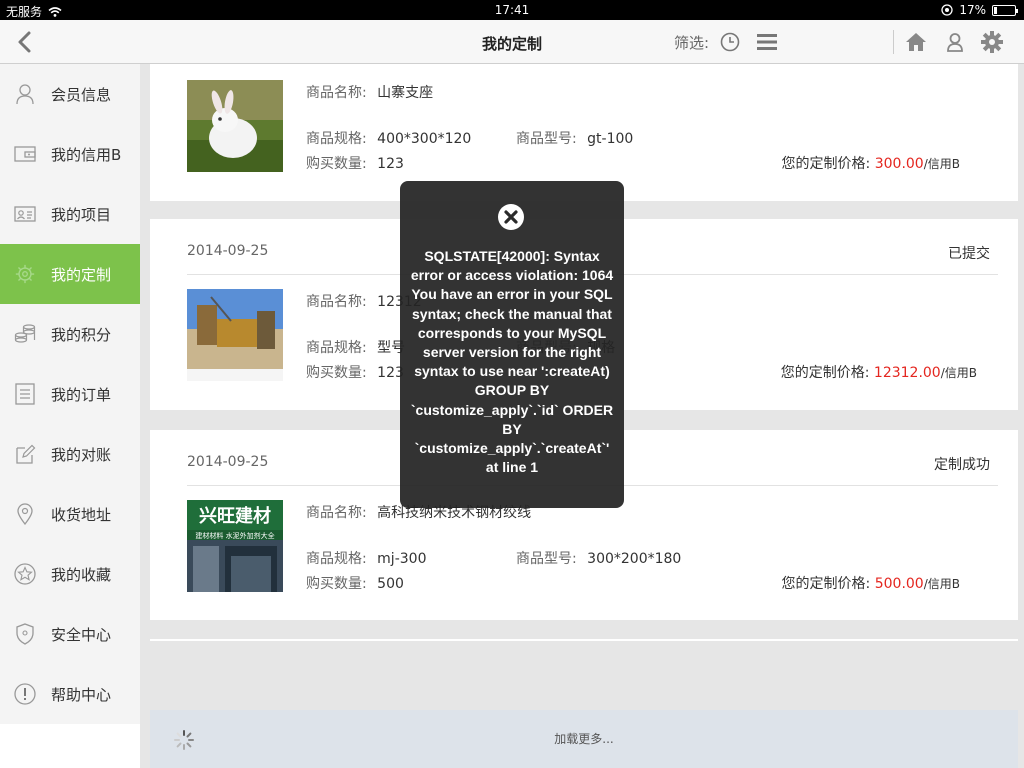 This screenshot has height=768, width=1024. I want to click on sidebar-item-reconcile: 我的对账, so click(70, 454).